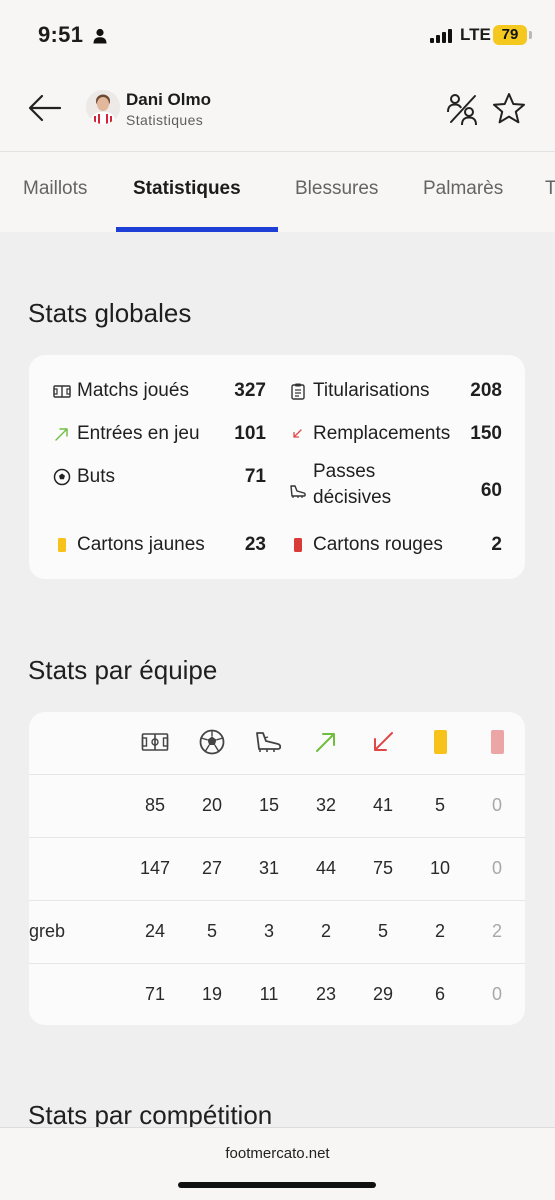 The image size is (555, 1200). What do you see at coordinates (250, 433) in the screenshot?
I see `stat-value: 101` at bounding box center [250, 433].